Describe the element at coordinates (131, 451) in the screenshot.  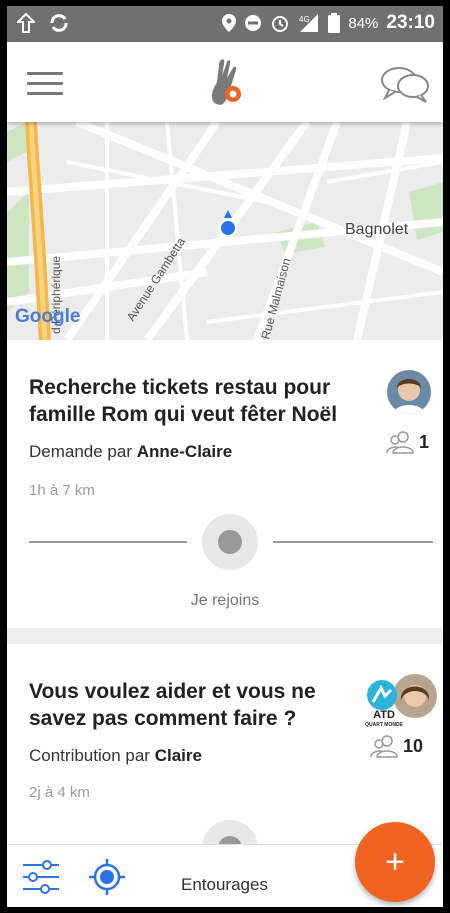
I see `card-byline: Demande par Anne-Claire` at that location.